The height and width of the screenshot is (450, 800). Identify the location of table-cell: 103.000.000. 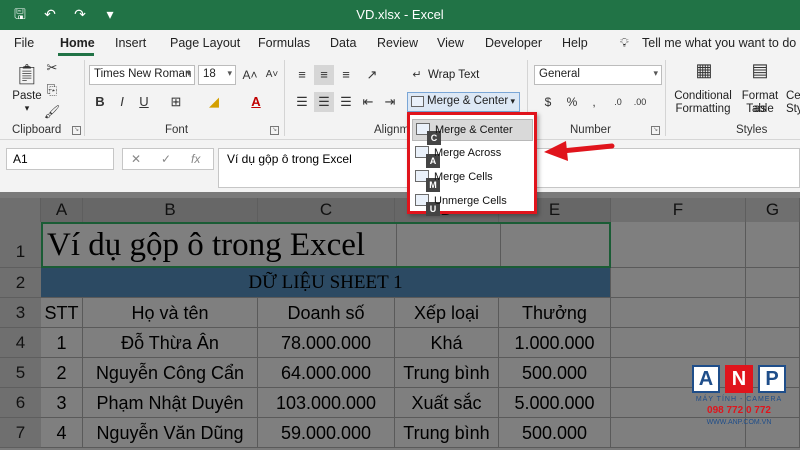
(326, 403).